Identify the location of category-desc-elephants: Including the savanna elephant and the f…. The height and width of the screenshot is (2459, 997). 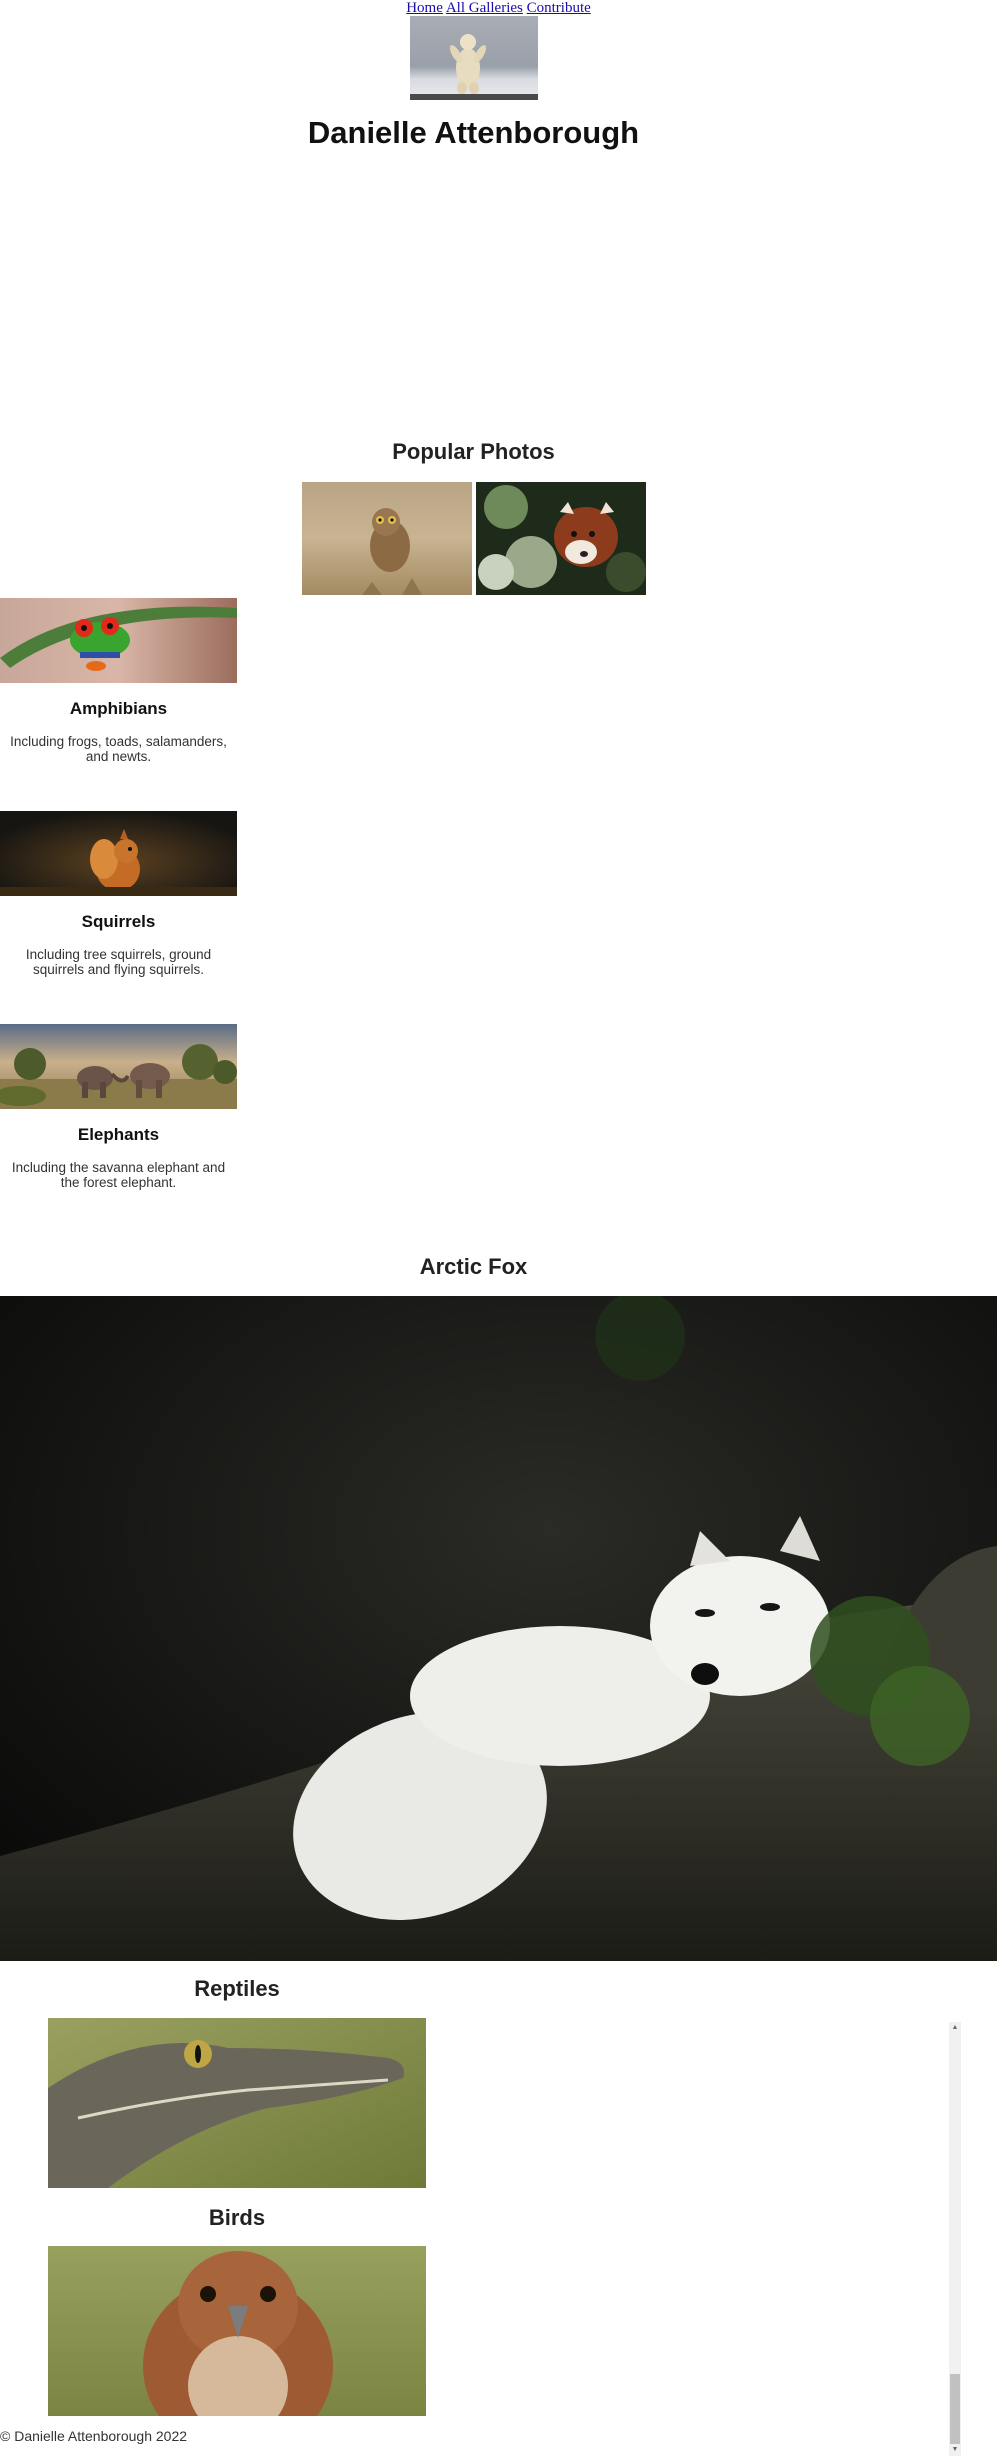
(118, 1175).